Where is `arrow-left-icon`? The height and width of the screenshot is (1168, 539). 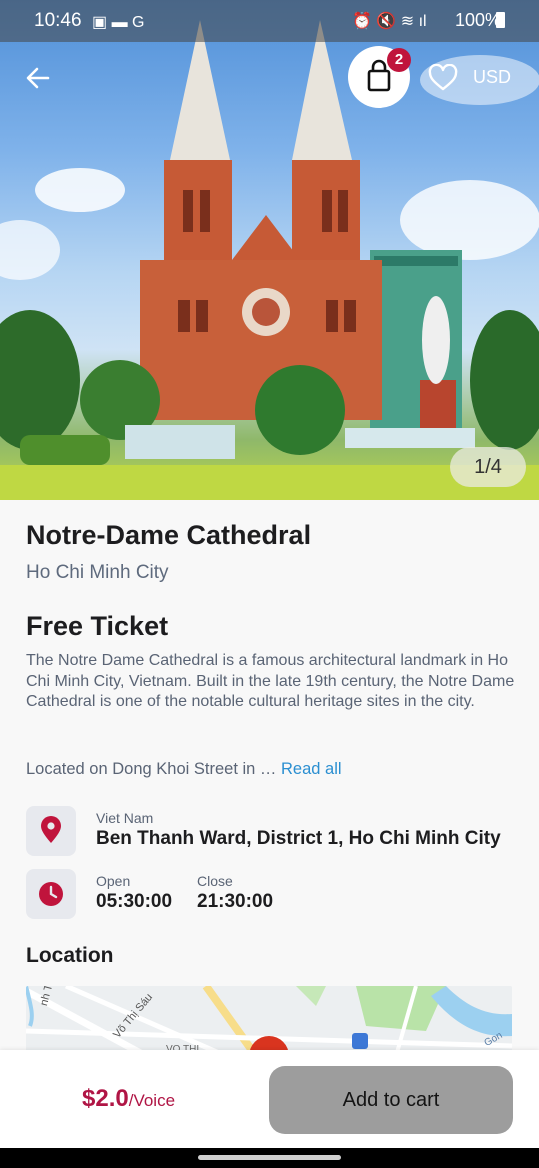
arrow-left-icon is located at coordinates (38, 78).